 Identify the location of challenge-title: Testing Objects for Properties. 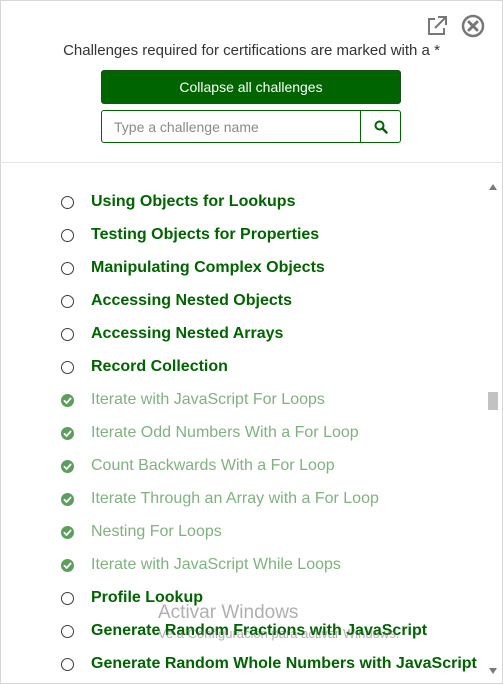
(205, 235).